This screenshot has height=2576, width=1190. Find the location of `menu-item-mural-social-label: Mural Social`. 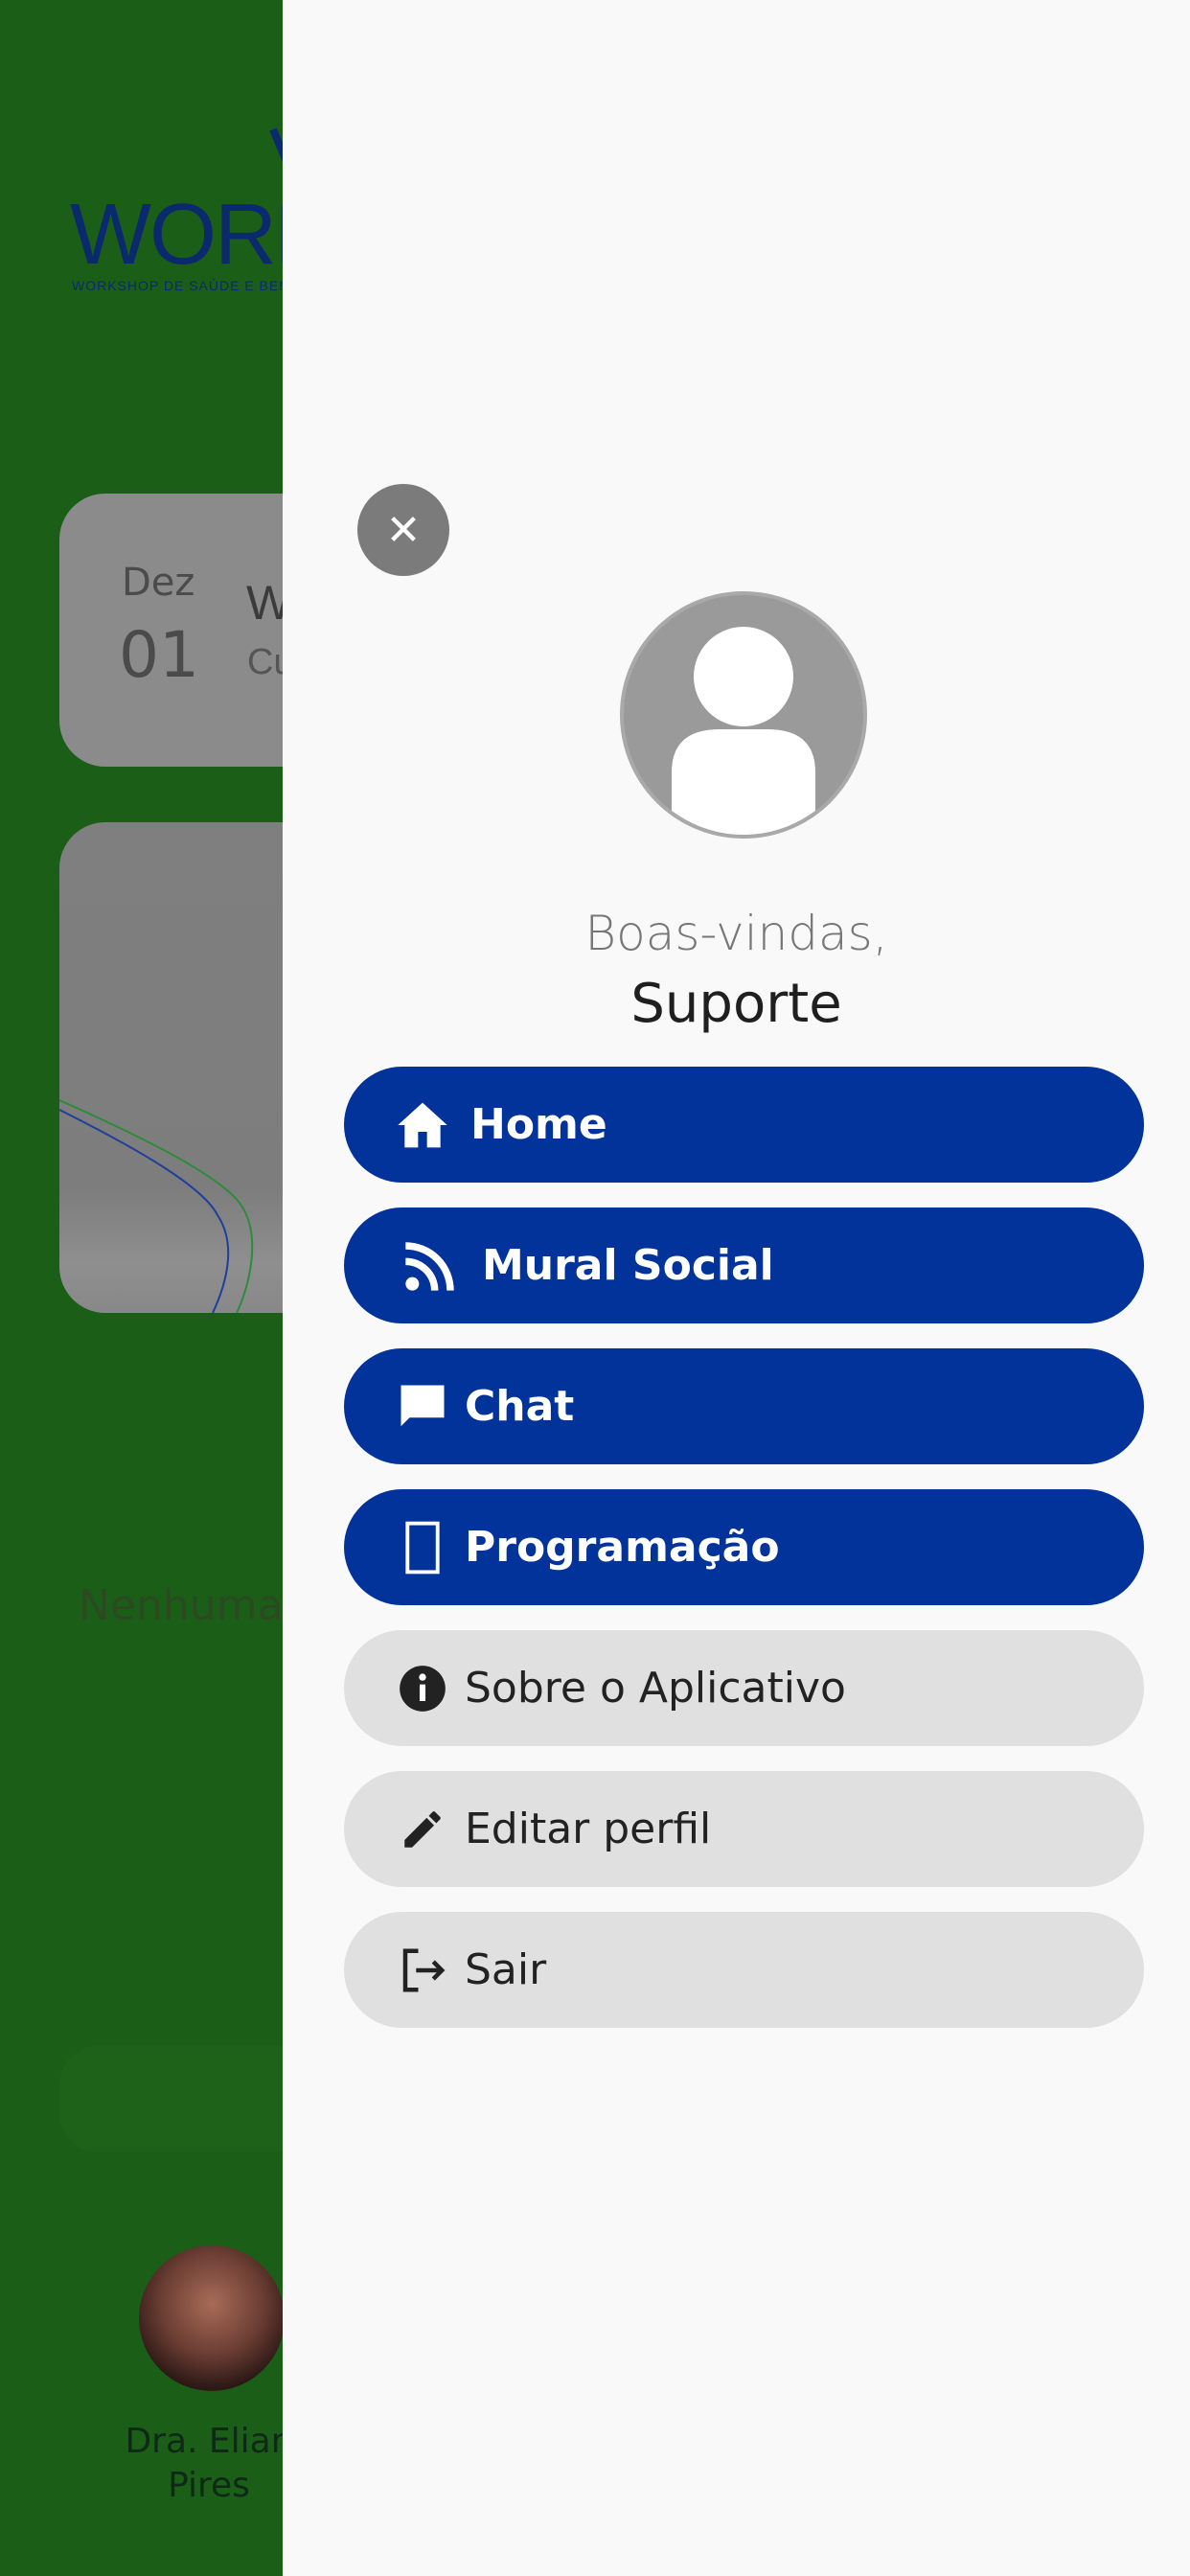

menu-item-mural-social-label: Mural Social is located at coordinates (628, 1265).